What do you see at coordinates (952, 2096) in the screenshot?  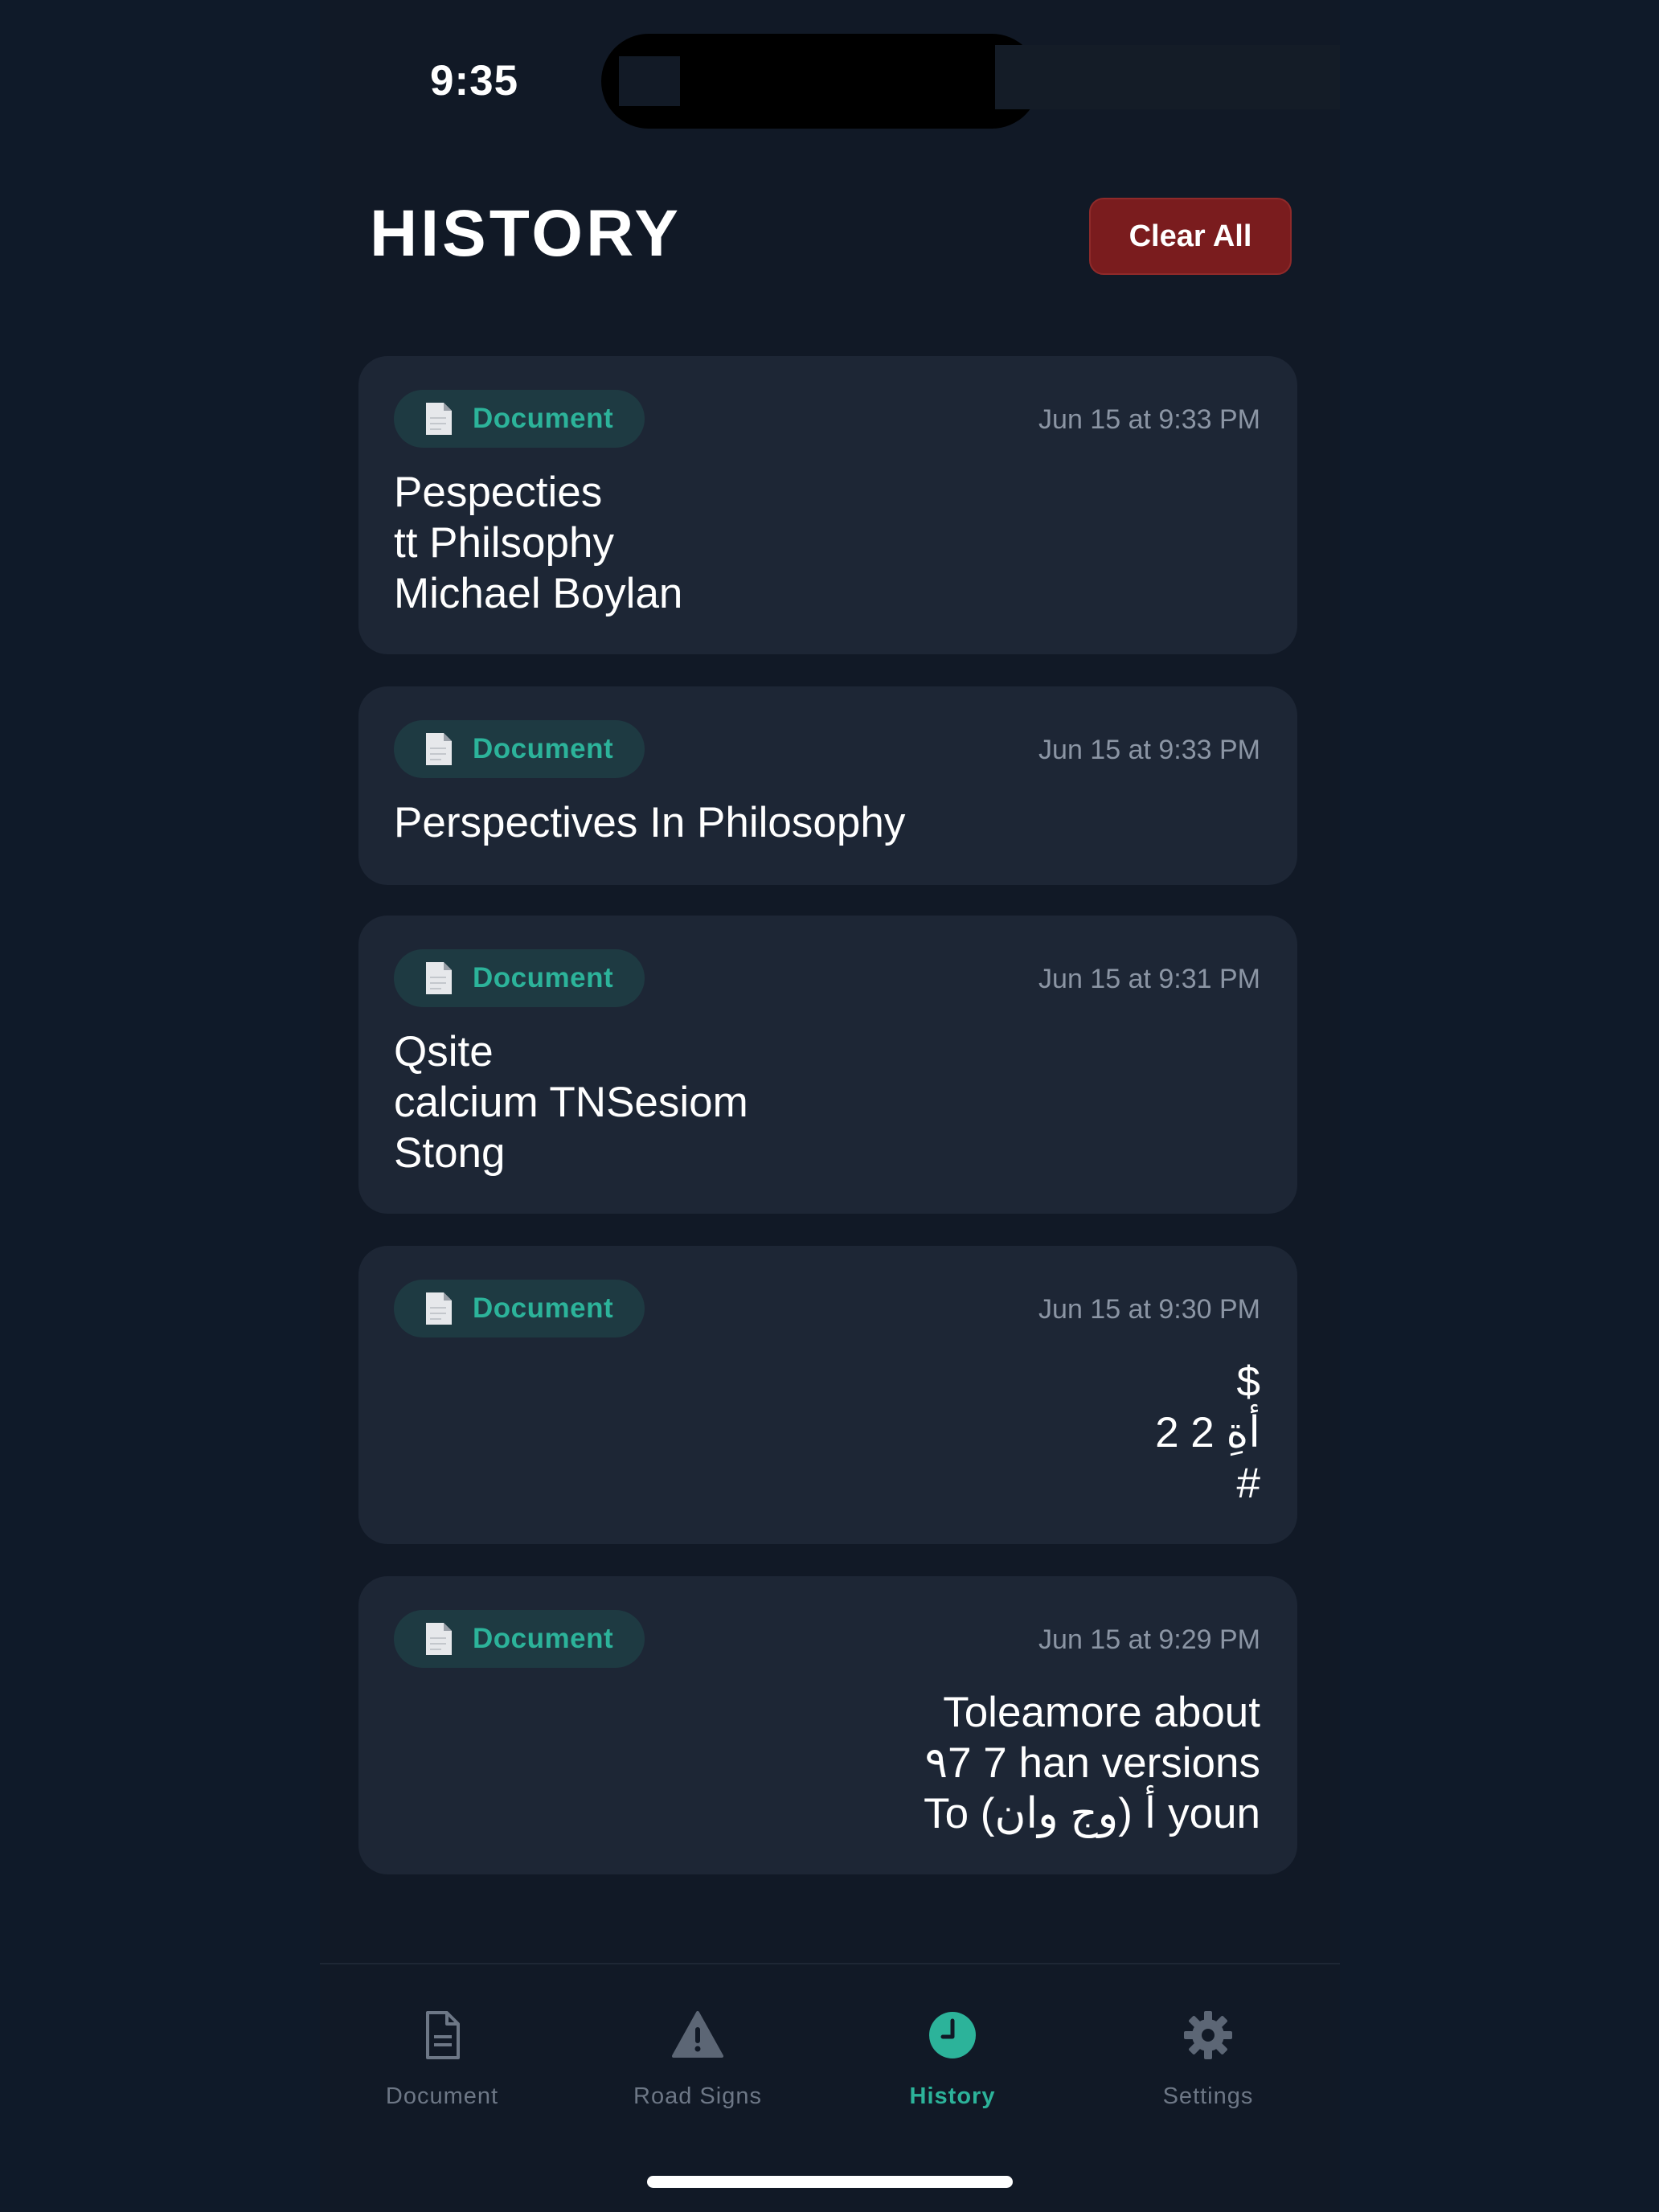 I see `tab-label: History` at bounding box center [952, 2096].